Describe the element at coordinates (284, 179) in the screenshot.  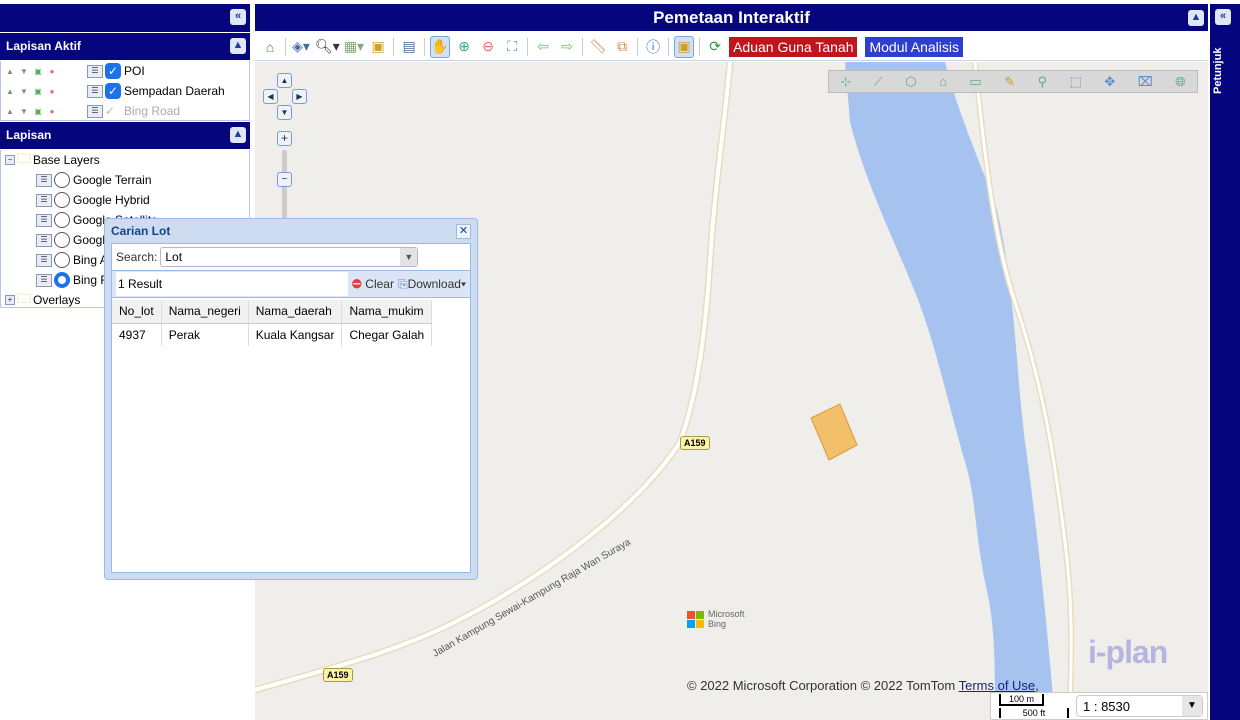
I see `zoom-slider-handle: −` at that location.